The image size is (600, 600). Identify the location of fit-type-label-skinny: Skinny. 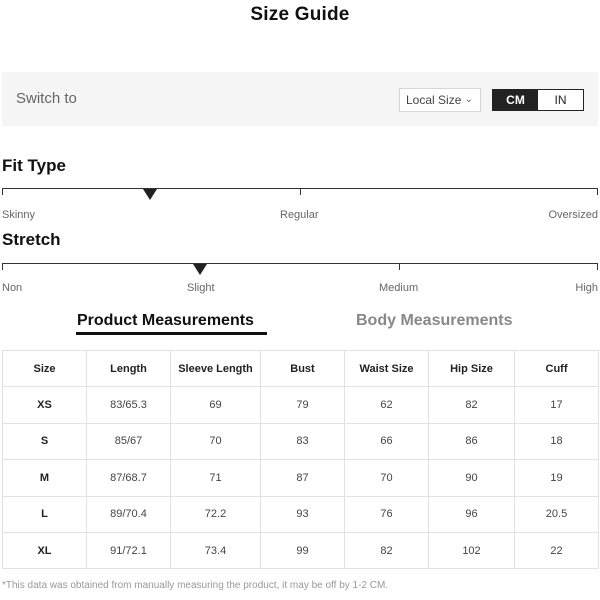
(19, 215).